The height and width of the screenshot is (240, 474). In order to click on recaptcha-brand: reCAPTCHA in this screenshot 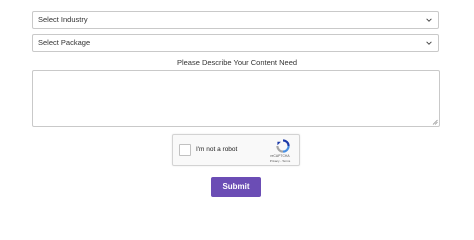, I will do `click(280, 156)`.